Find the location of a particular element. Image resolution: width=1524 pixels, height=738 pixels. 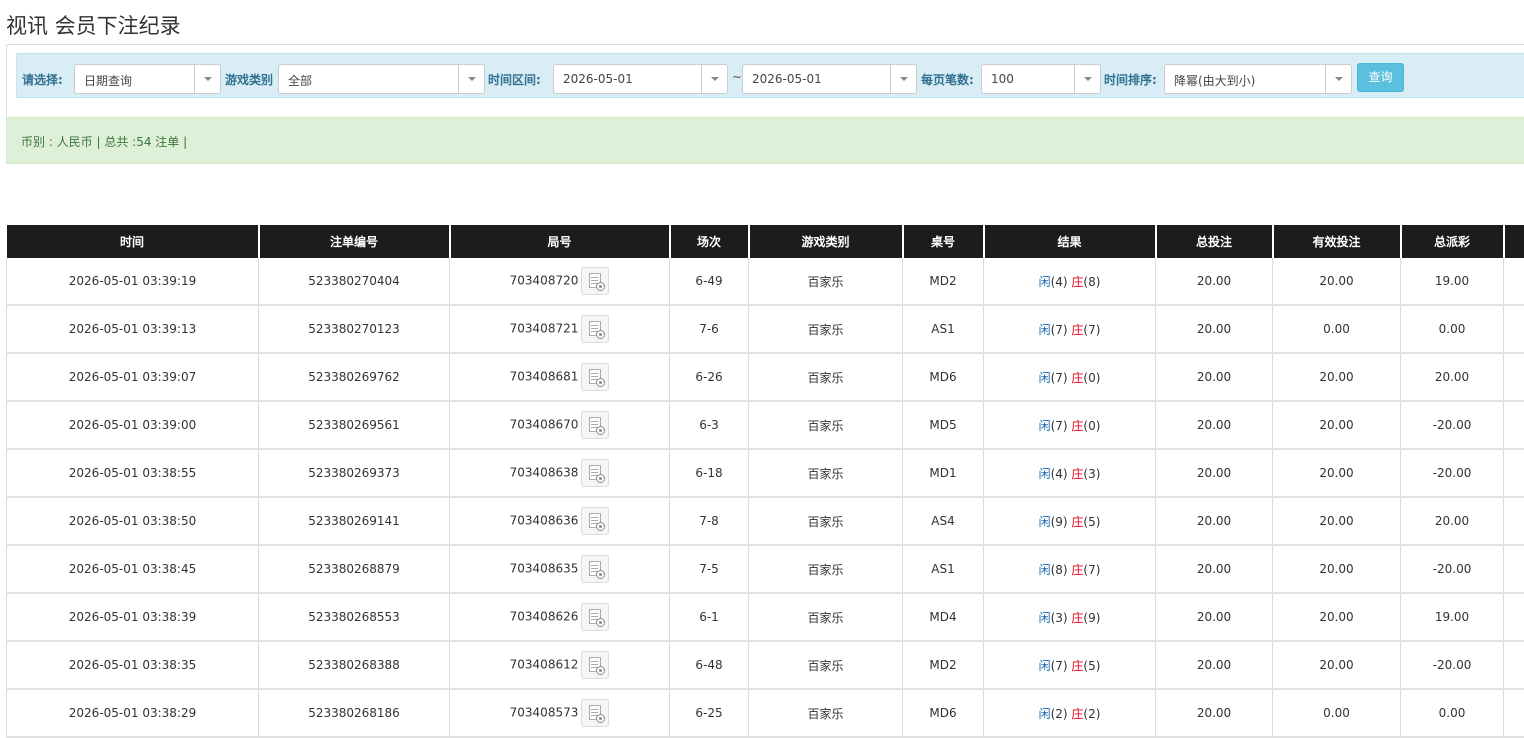

cell-round-no: 703408635 is located at coordinates (560, 569).